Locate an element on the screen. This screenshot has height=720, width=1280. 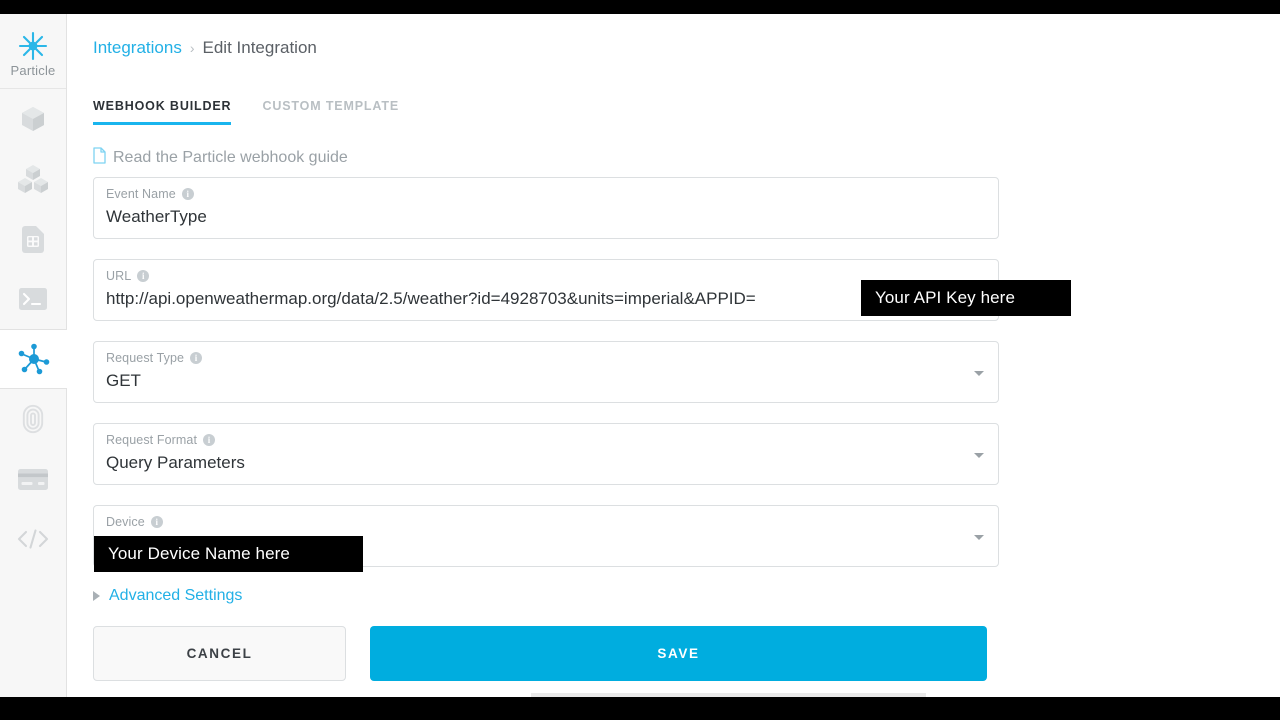
letterbox-top is located at coordinates (640, 7).